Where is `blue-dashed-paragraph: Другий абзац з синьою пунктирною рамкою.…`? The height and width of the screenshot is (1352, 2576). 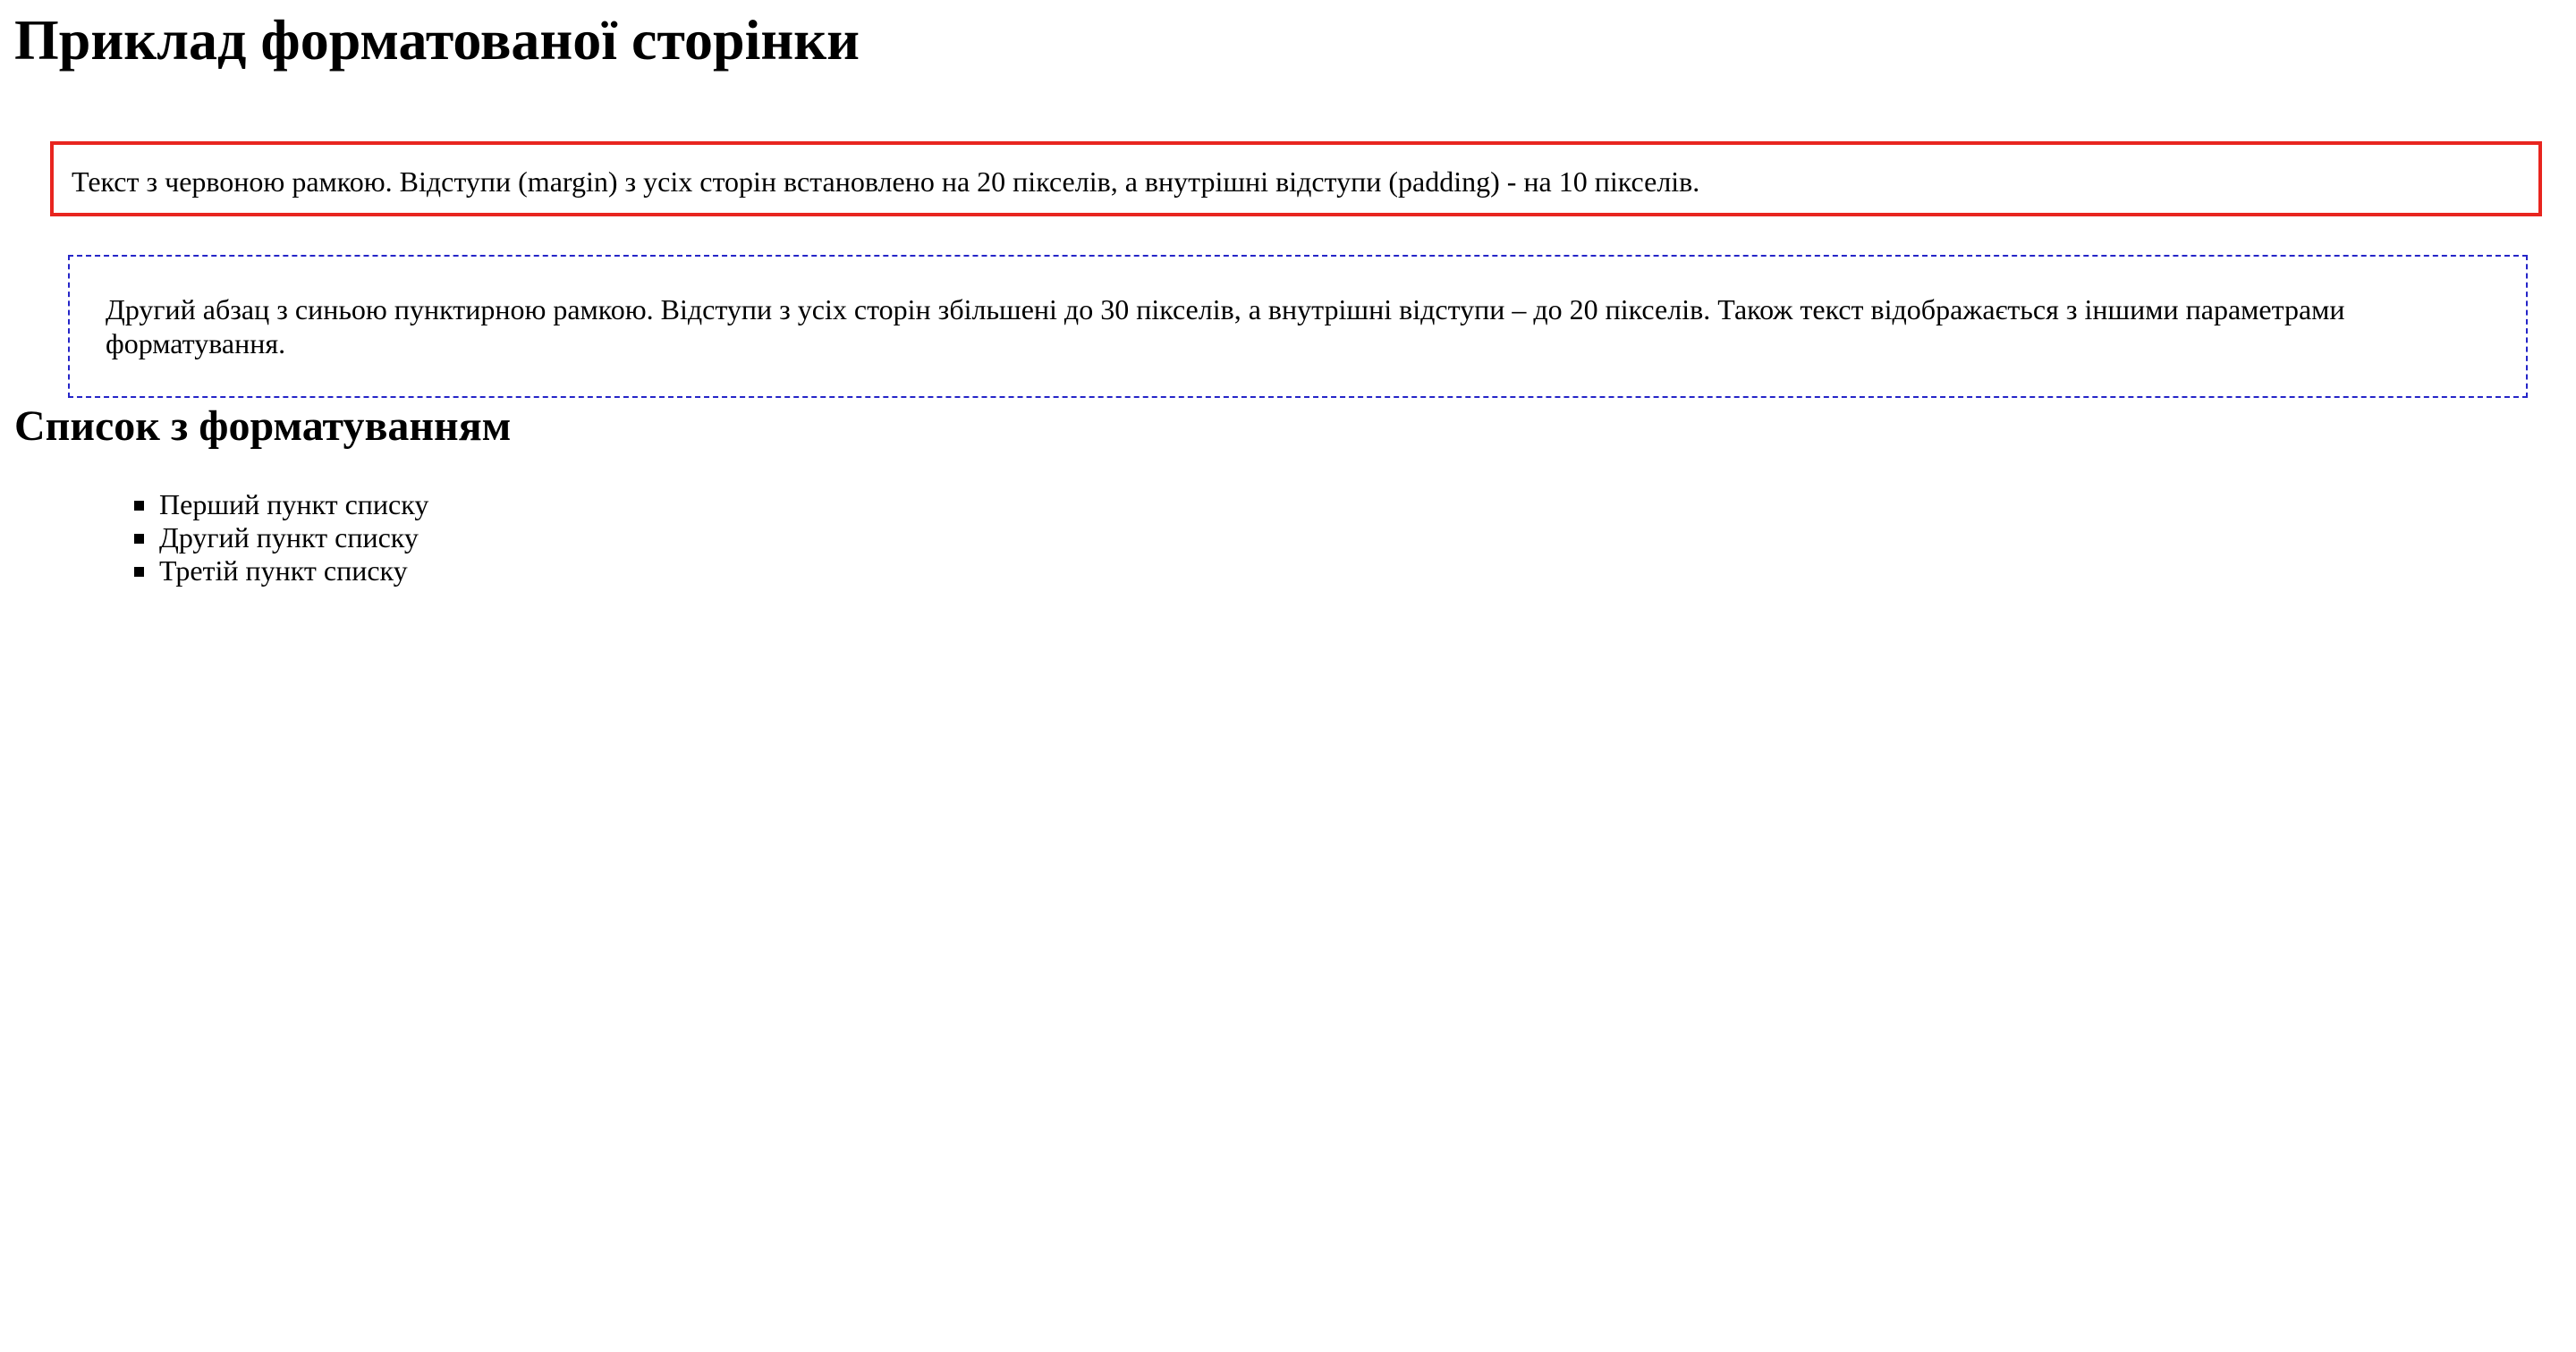 blue-dashed-paragraph: Другий абзац з синьою пунктирною рамкою.… is located at coordinates (1298, 326).